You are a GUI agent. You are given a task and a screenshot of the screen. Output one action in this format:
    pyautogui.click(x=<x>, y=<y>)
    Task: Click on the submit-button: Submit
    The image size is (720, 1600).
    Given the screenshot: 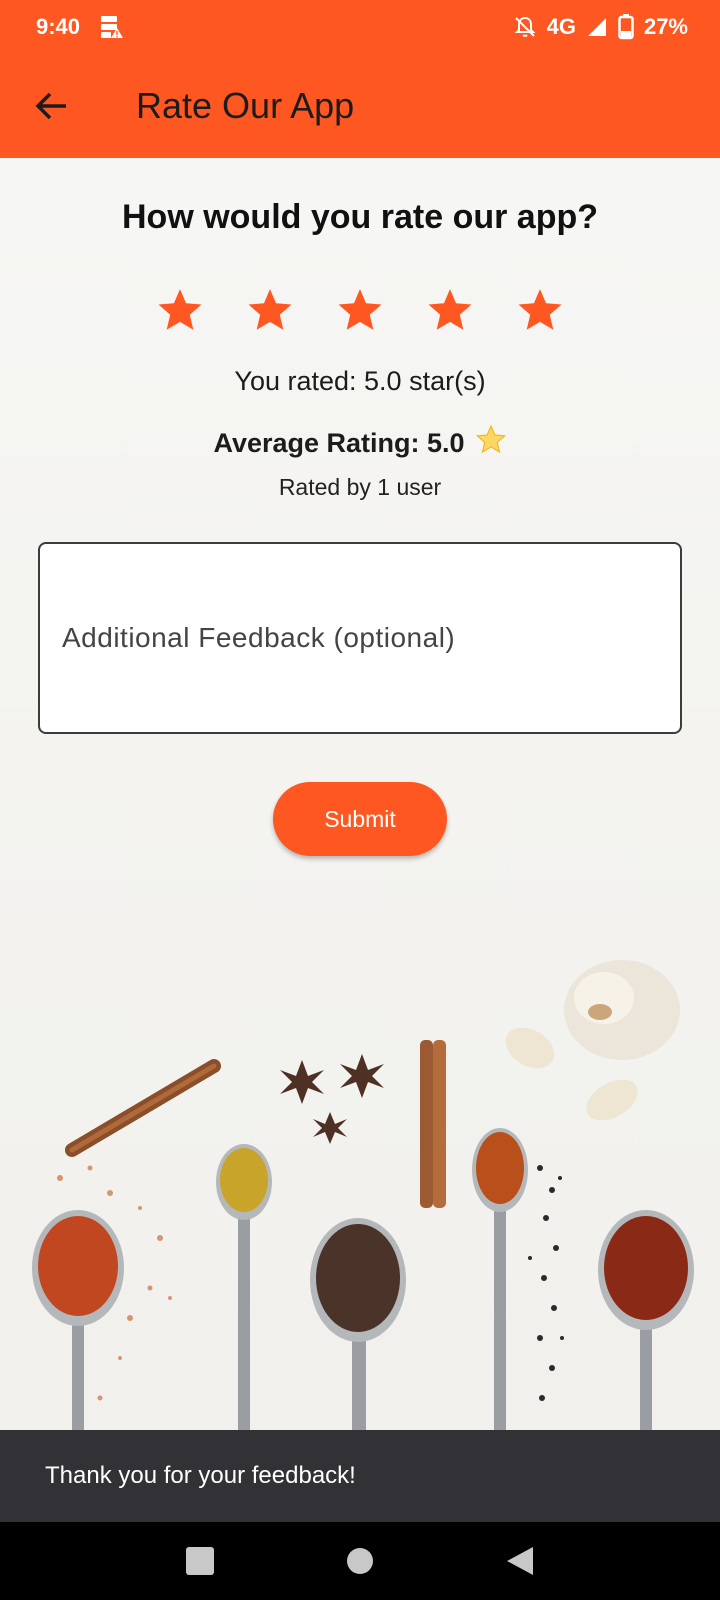 What is the action you would take?
    pyautogui.click(x=360, y=819)
    